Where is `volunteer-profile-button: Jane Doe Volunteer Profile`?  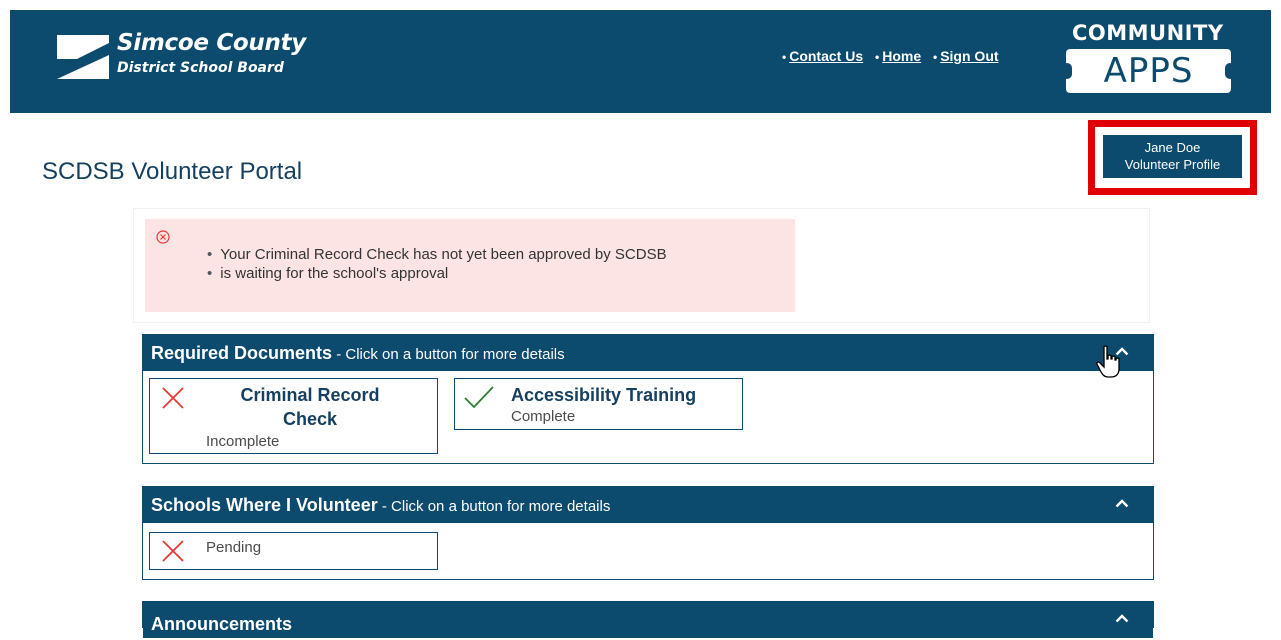
volunteer-profile-button: Jane Doe Volunteer Profile is located at coordinates (1172, 156).